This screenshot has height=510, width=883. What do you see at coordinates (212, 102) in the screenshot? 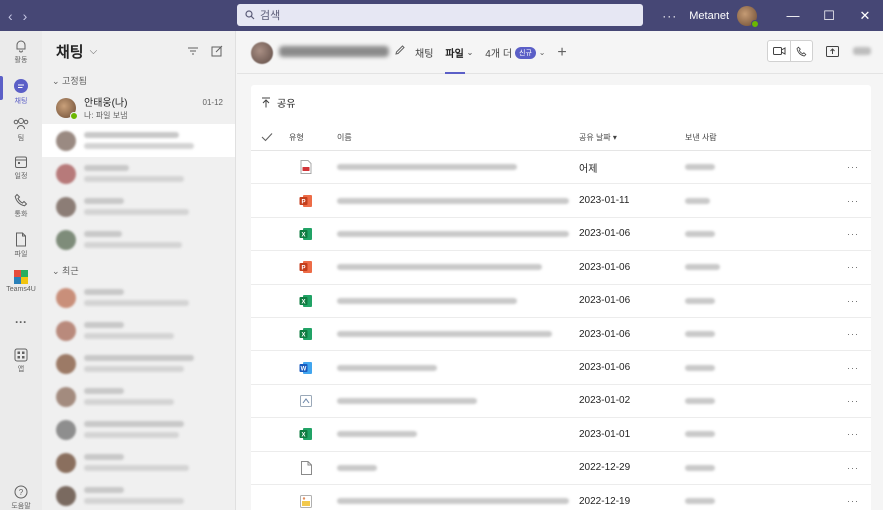
I see `chat-time: 01-12` at bounding box center [212, 102].